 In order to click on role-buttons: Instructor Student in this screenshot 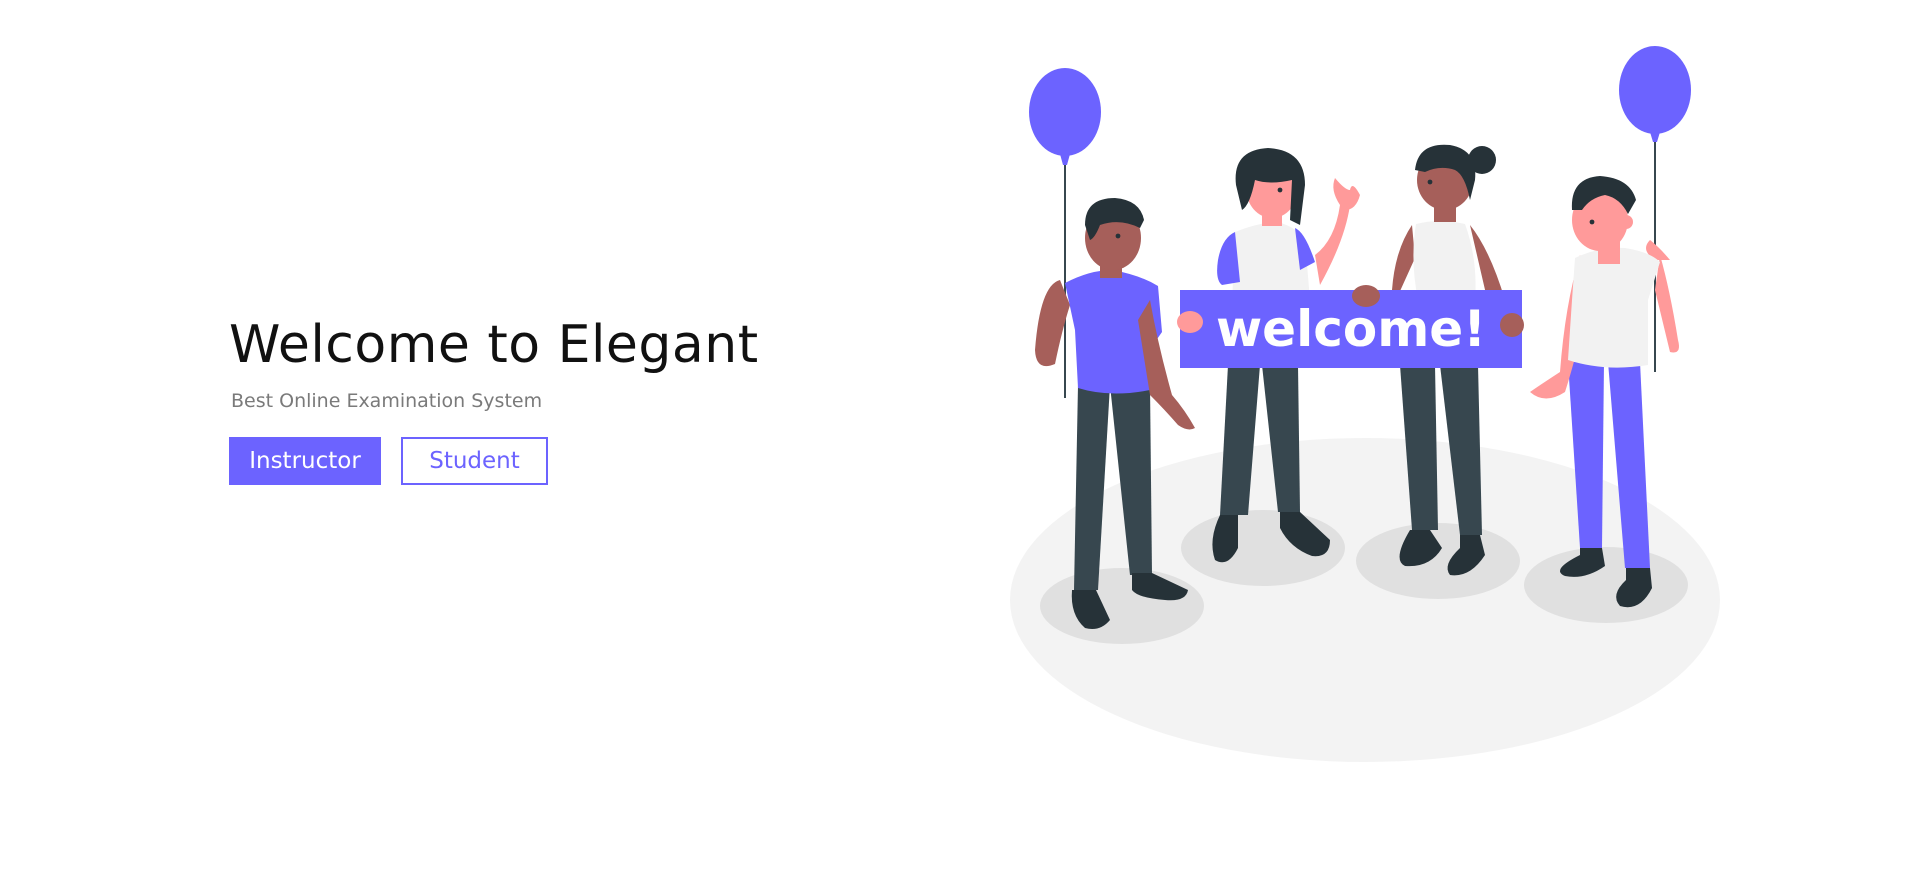, I will do `click(494, 461)`.